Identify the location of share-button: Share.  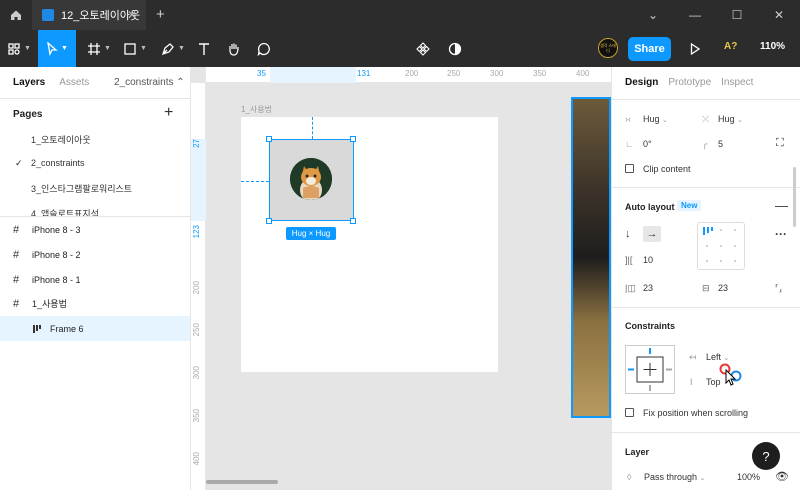
(649, 49).